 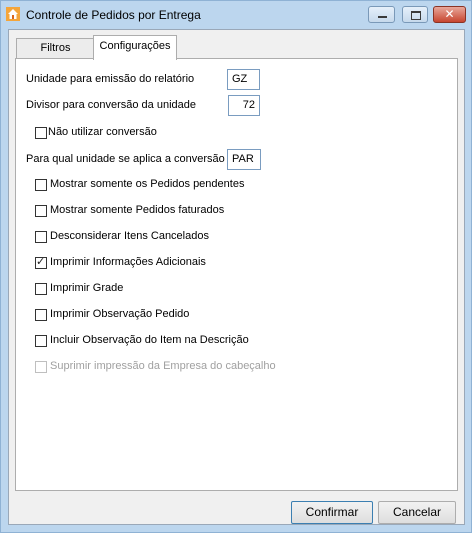 I want to click on cancel-button: Cancelar, so click(x=417, y=512).